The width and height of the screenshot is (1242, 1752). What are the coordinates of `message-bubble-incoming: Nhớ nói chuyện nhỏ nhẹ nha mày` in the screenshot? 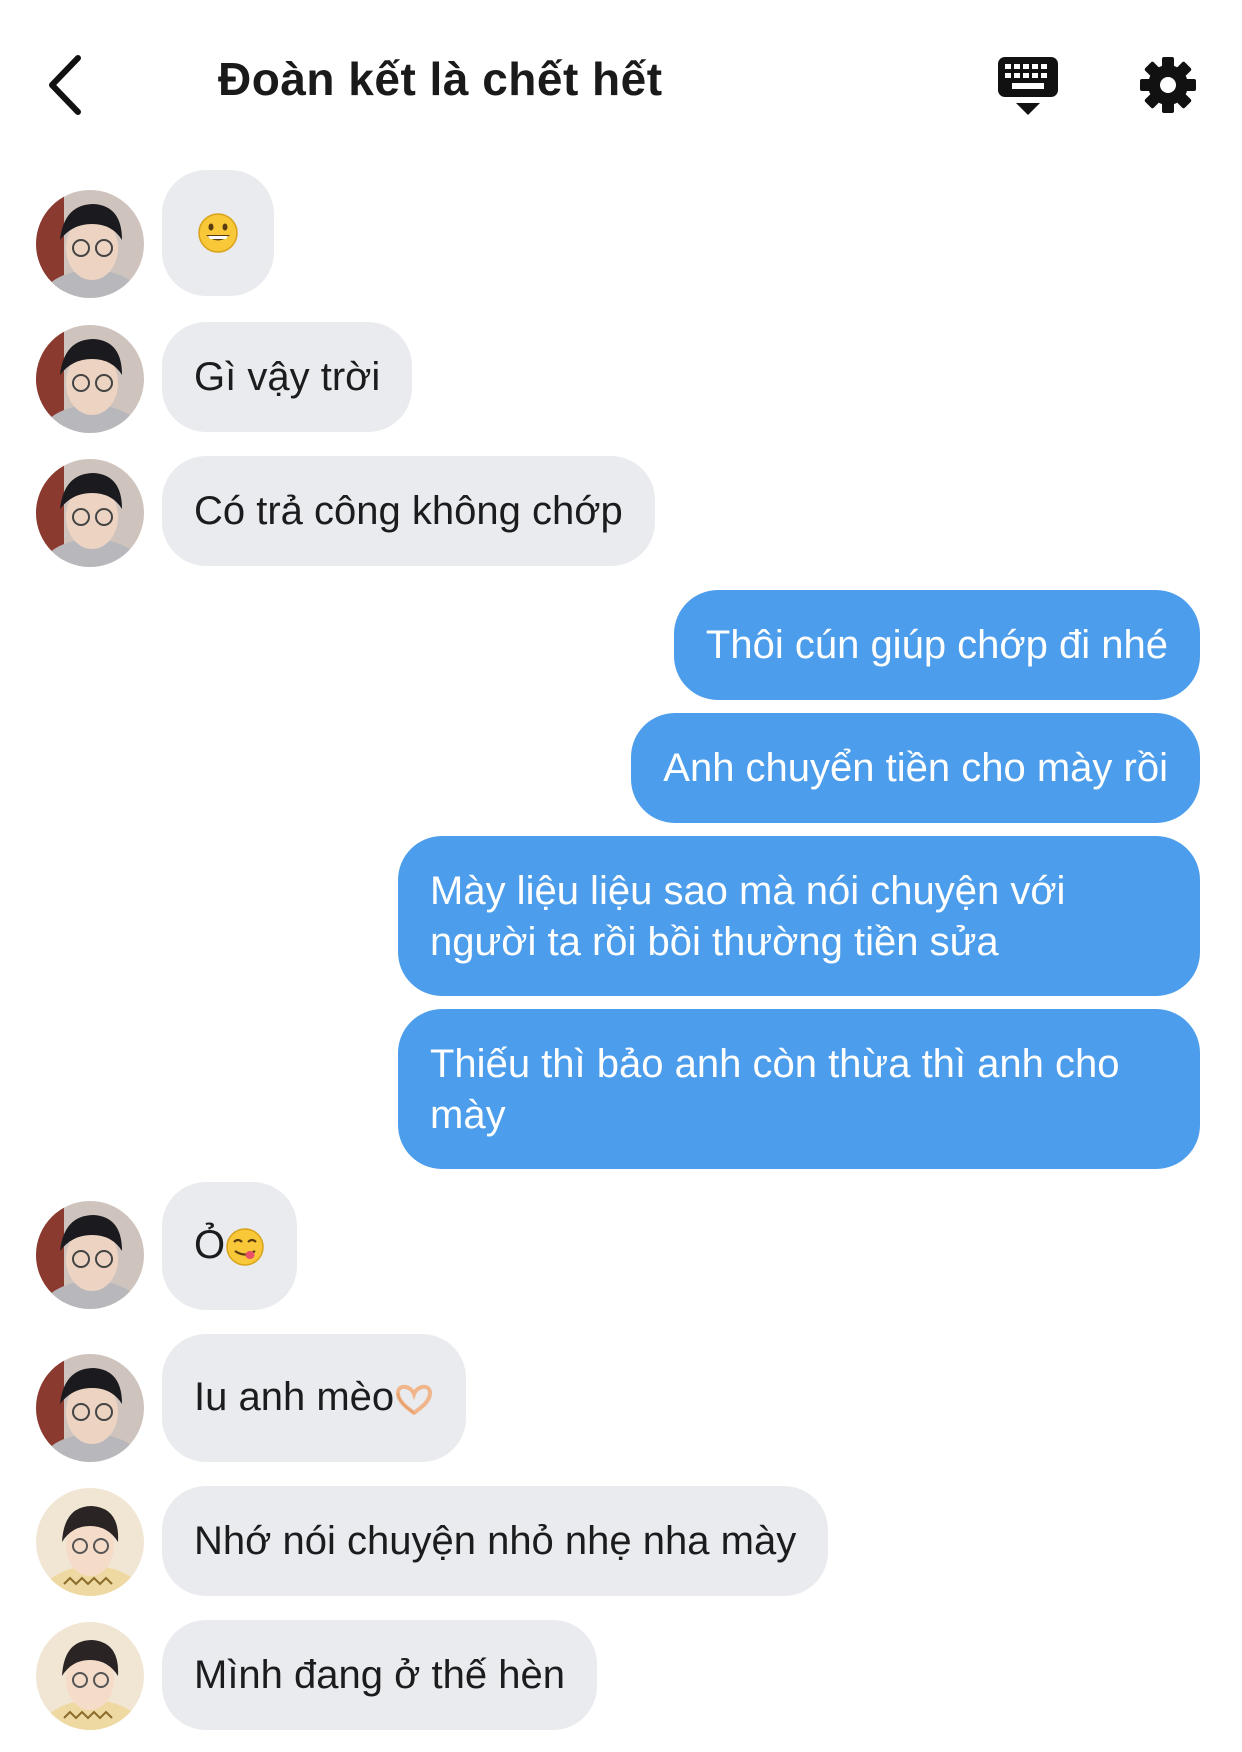 It's located at (495, 1541).